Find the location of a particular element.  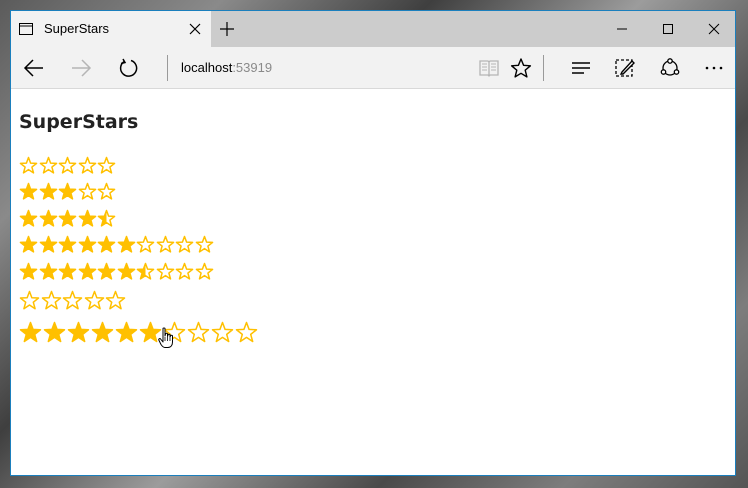

address-host: localhost is located at coordinates (207, 67).